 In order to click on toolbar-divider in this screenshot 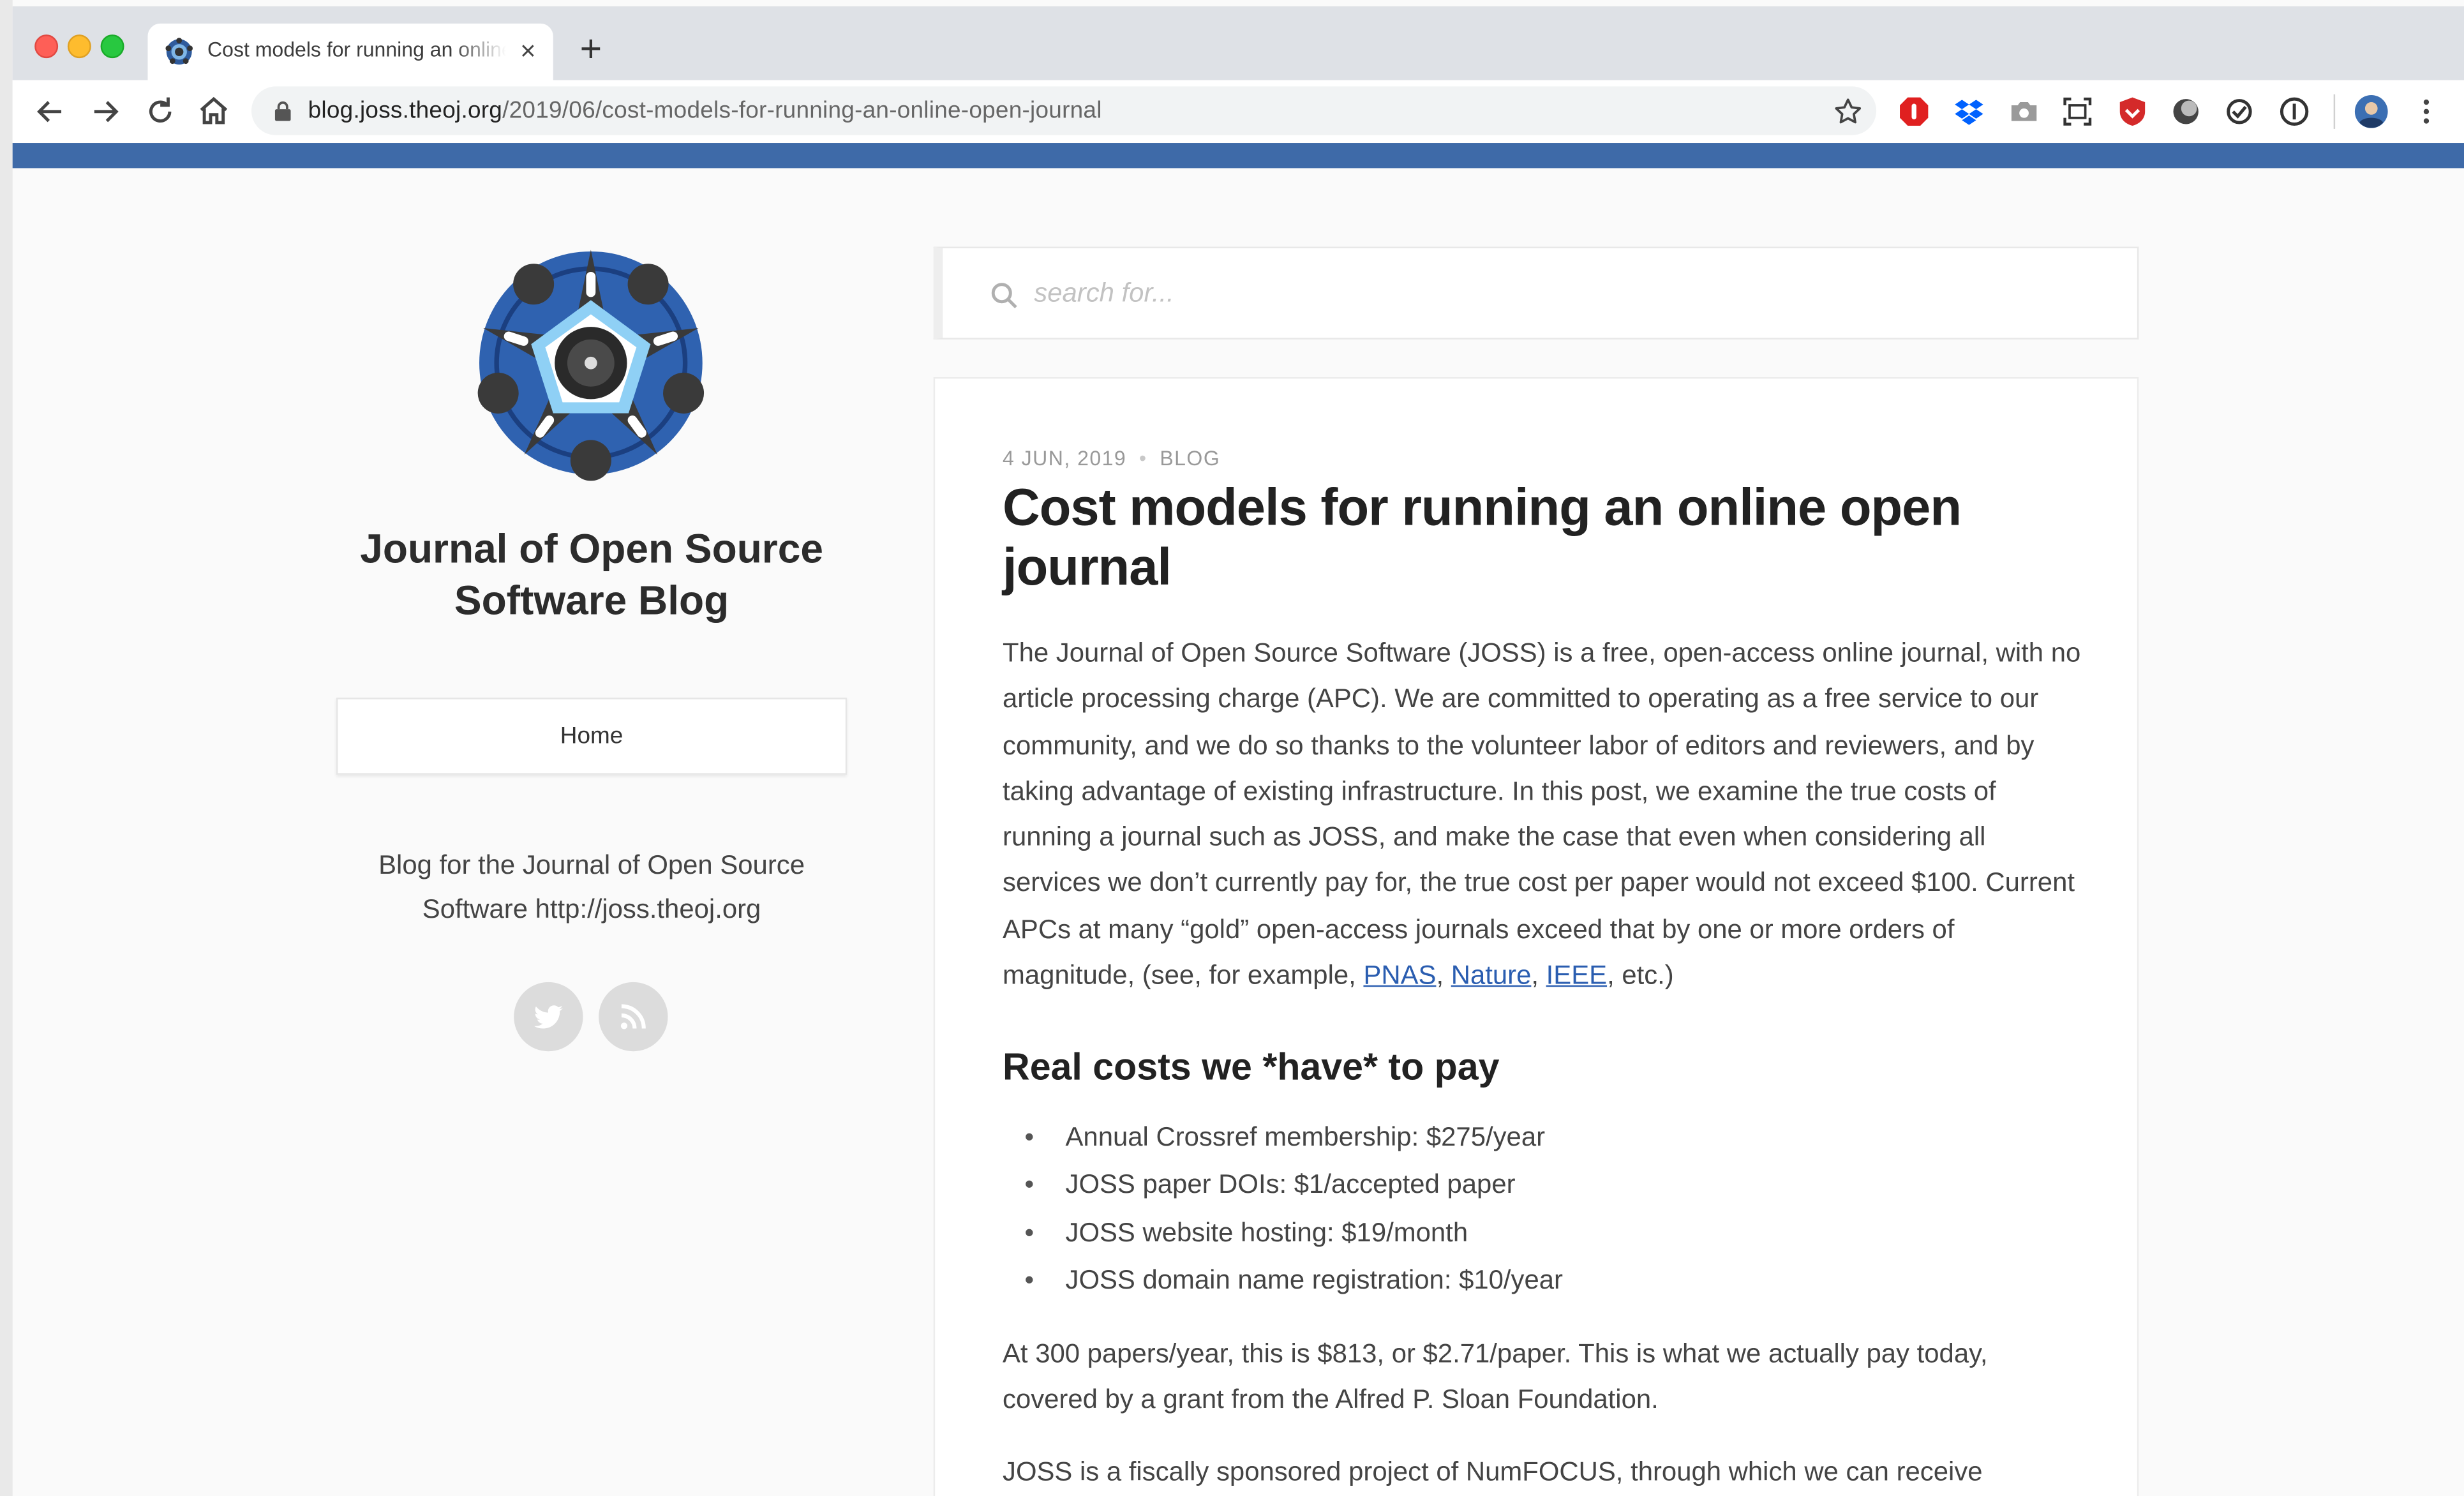, I will do `click(2334, 111)`.